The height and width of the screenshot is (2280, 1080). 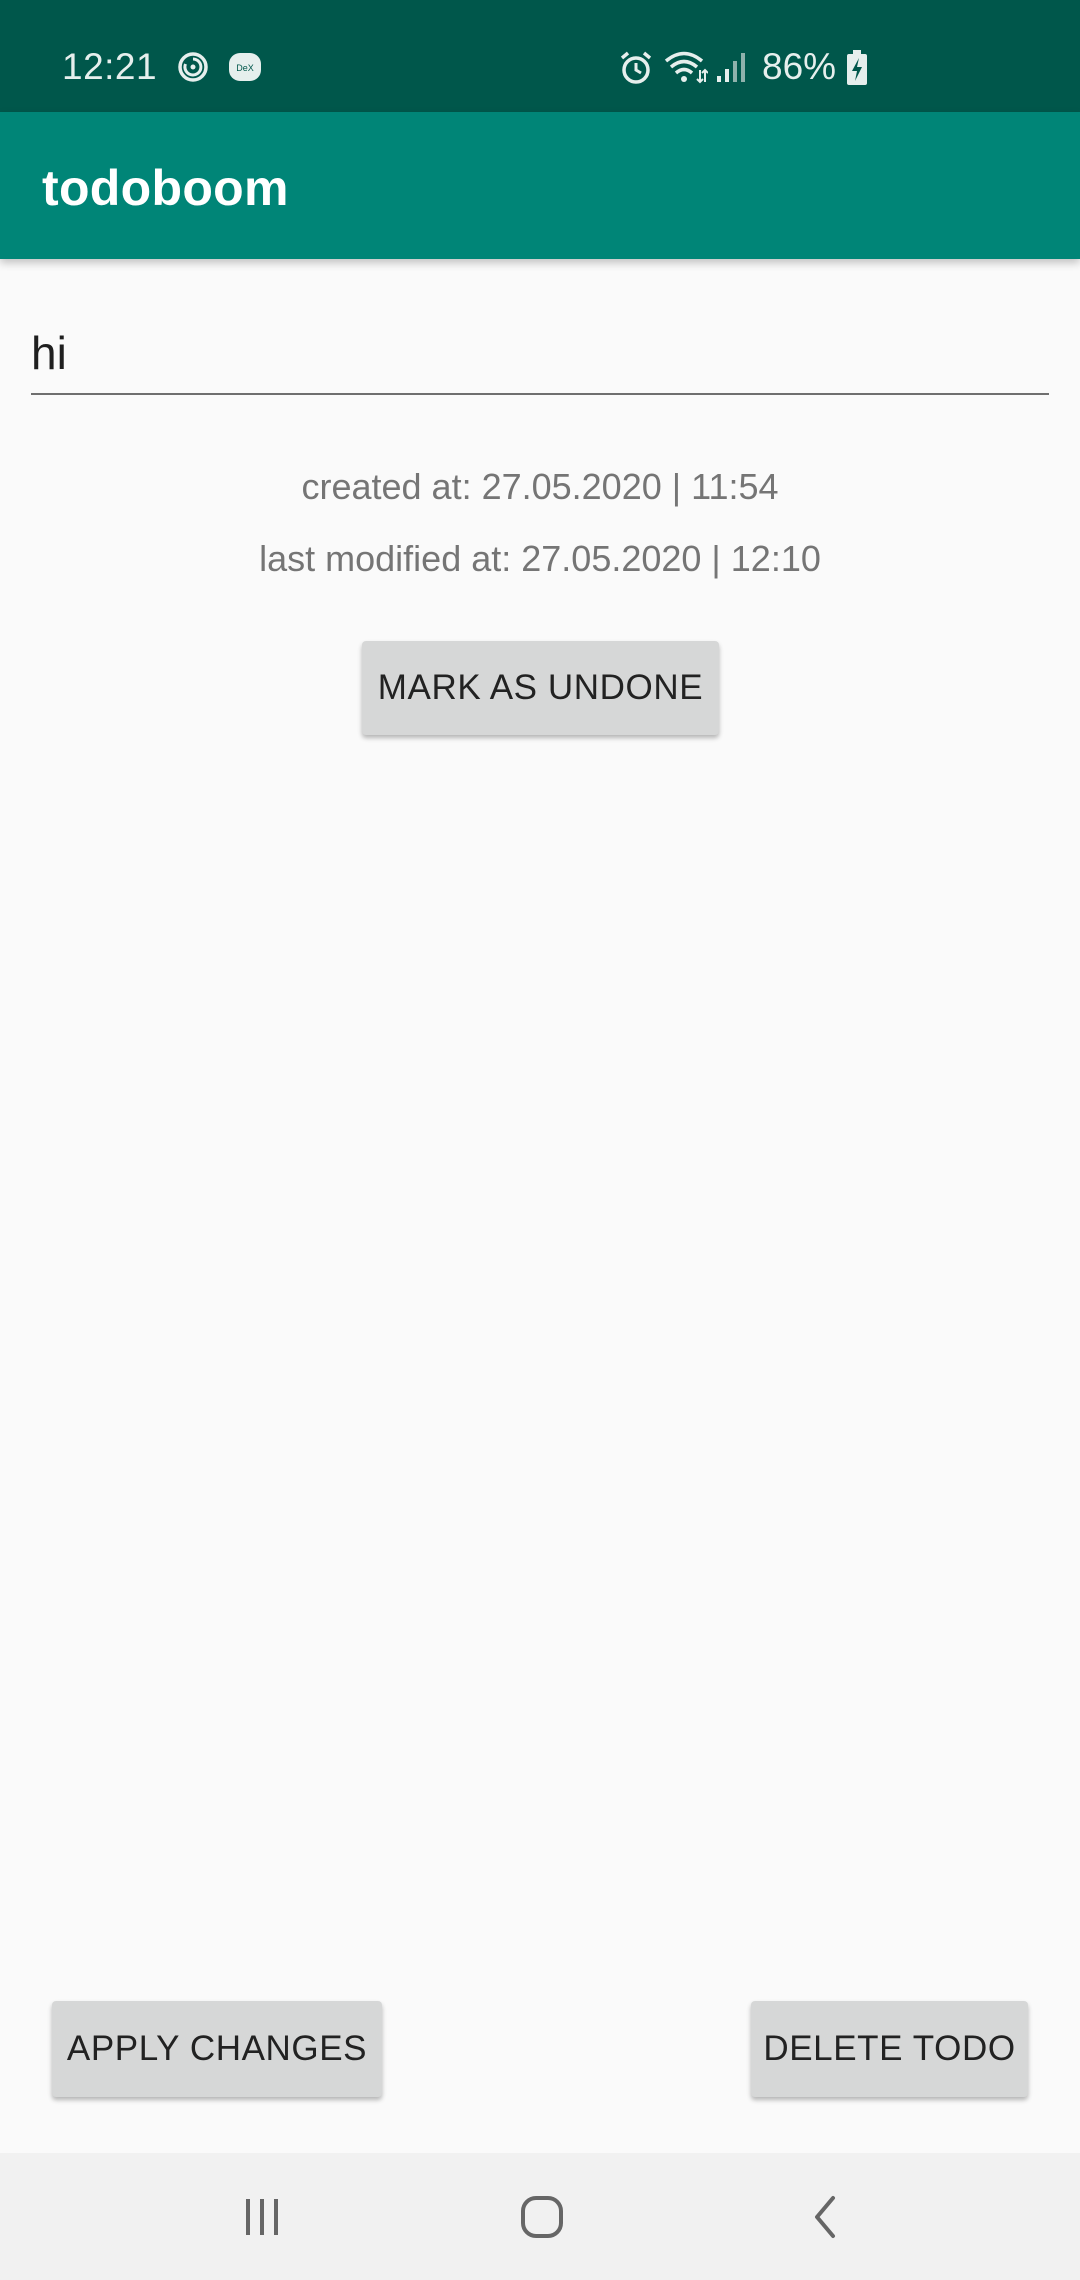 I want to click on app-title: todoboom, so click(x=165, y=188).